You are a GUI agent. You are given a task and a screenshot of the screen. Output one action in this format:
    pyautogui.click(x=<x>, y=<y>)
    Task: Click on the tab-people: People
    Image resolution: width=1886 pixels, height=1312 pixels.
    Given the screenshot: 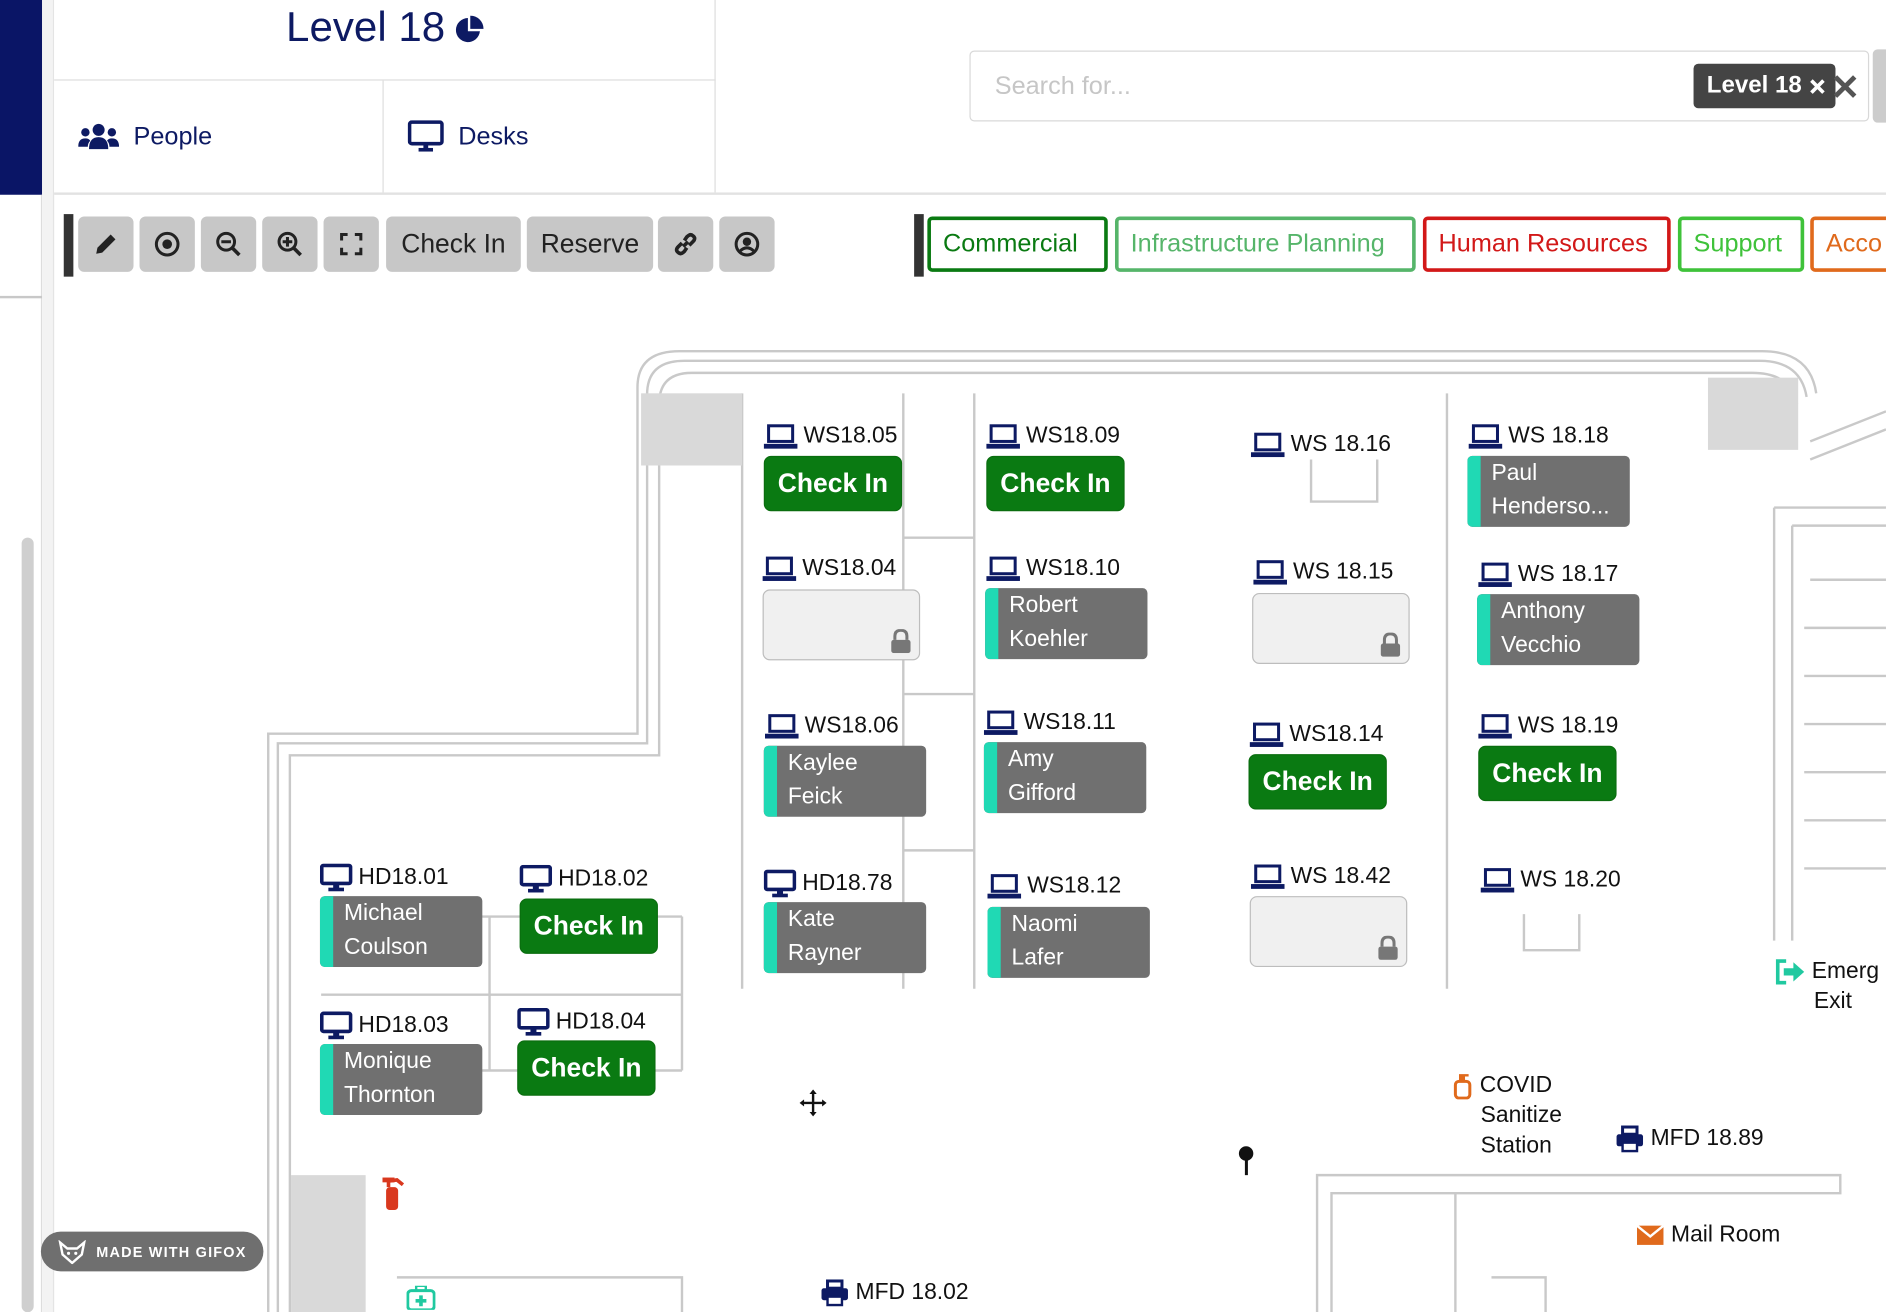 What is the action you would take?
    pyautogui.click(x=219, y=136)
    